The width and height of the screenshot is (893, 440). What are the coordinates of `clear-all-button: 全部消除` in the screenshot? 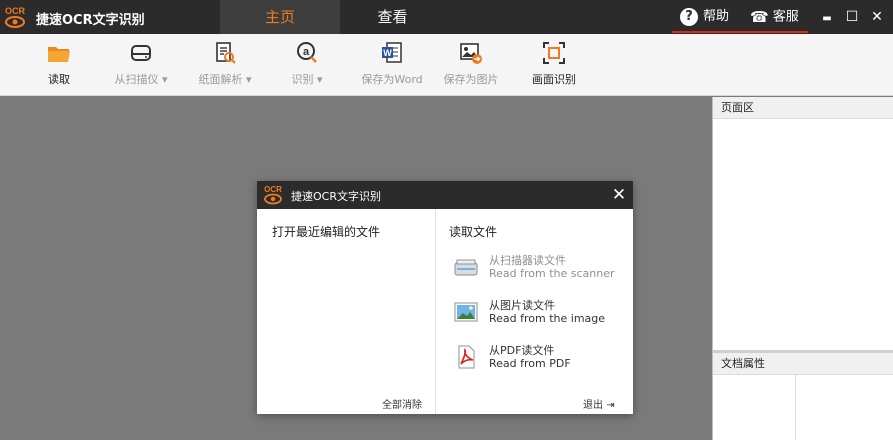 It's located at (402, 403).